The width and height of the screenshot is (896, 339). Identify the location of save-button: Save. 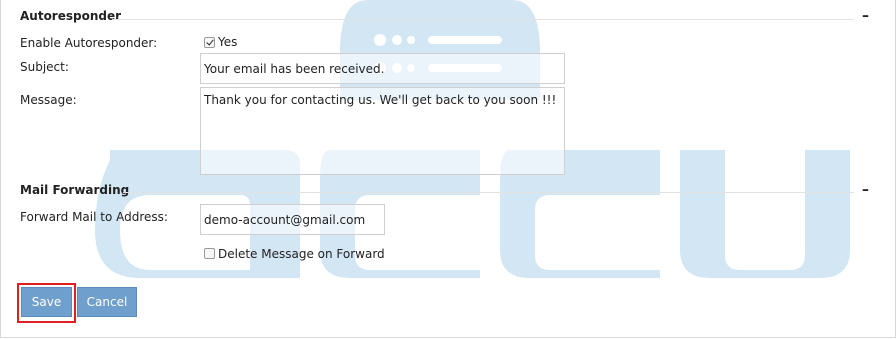
(46, 302).